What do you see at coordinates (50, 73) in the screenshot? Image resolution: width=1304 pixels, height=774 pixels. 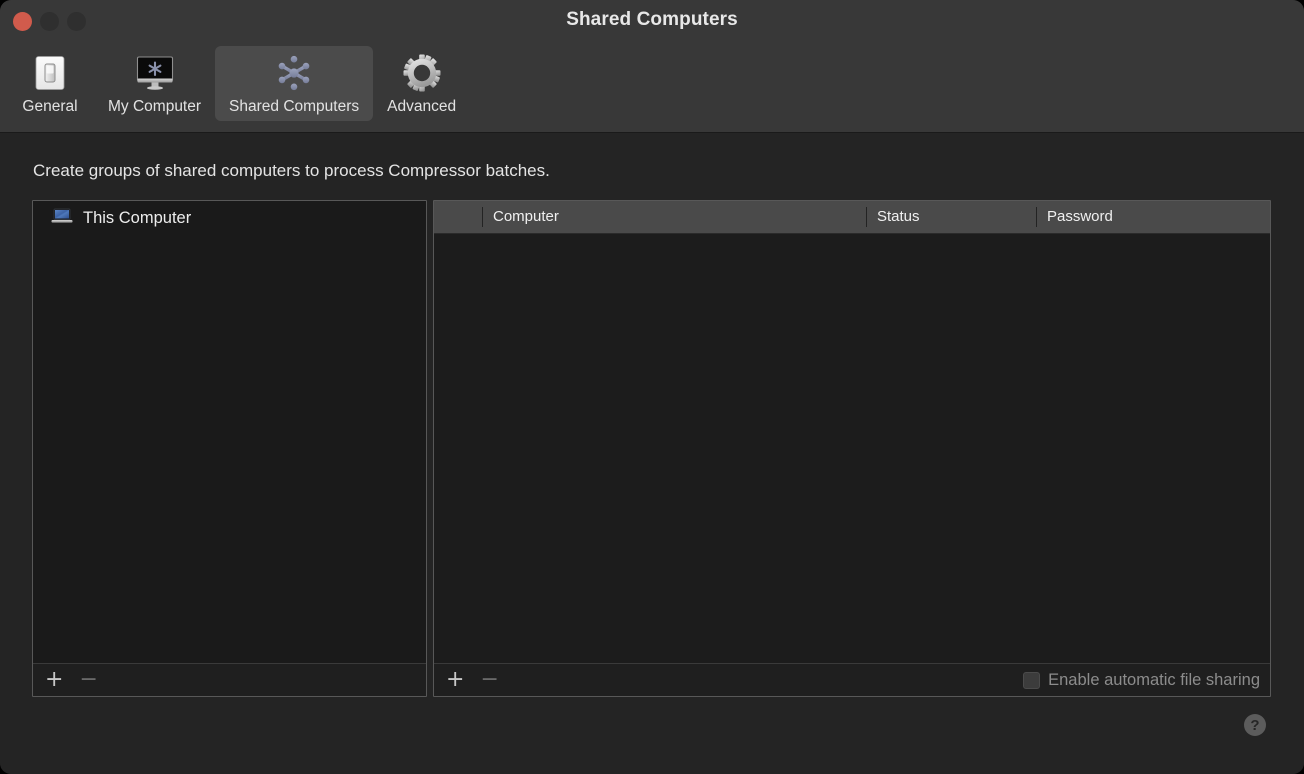 I see `light-switch-icon` at bounding box center [50, 73].